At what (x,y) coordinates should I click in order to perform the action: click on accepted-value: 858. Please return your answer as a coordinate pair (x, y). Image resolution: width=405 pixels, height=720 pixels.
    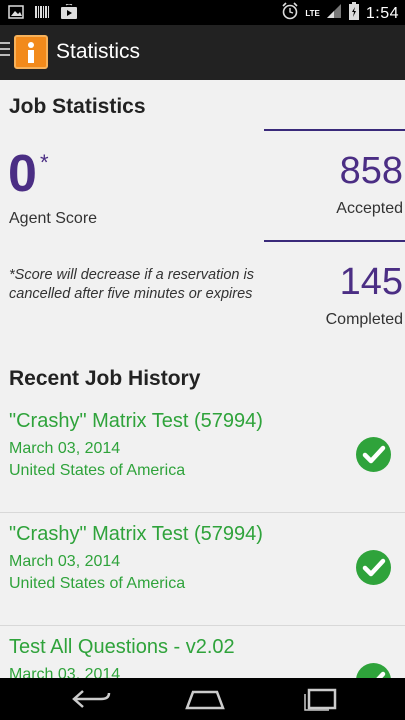
    Looking at the image, I should click on (371, 171).